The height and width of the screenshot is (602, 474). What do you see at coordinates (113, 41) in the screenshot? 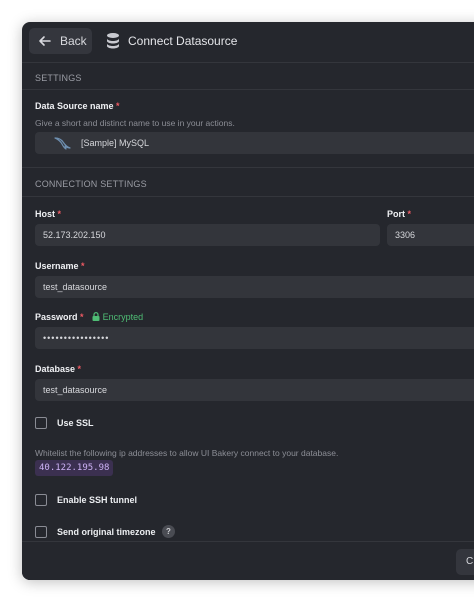
I see `database-icon` at bounding box center [113, 41].